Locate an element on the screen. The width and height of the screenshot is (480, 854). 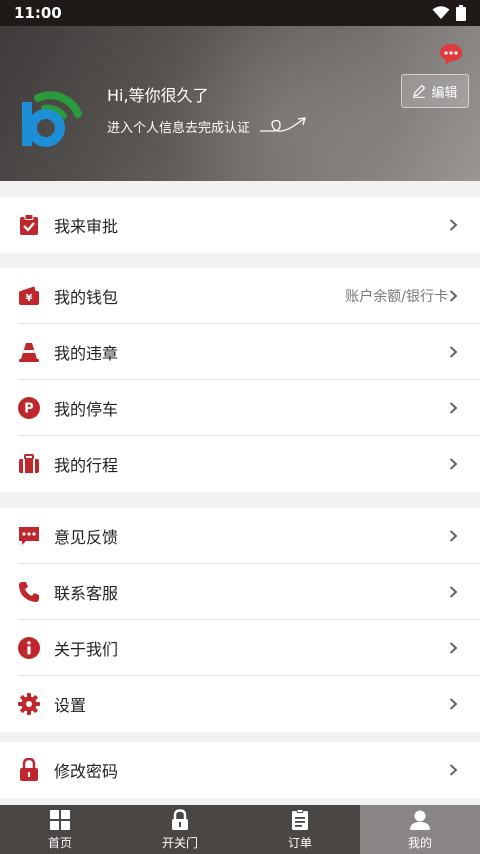
menu-item-label: 修改密码 is located at coordinates (86, 771).